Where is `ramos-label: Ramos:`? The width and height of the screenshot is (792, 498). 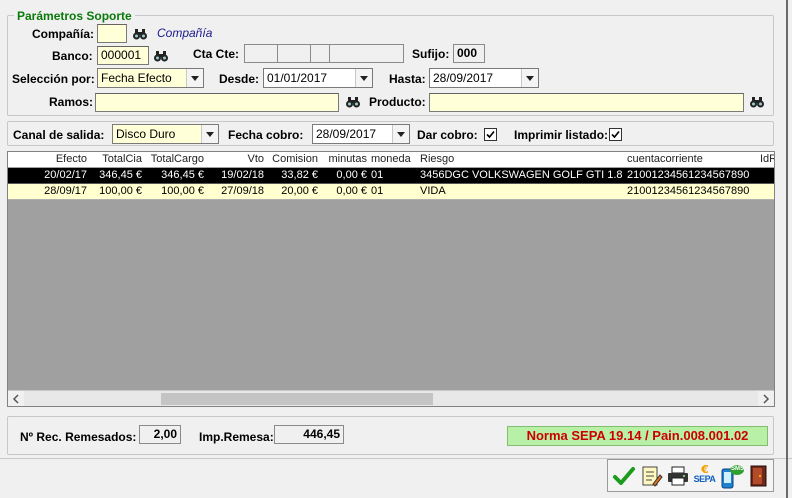
ramos-label: Ramos: is located at coordinates (71, 102).